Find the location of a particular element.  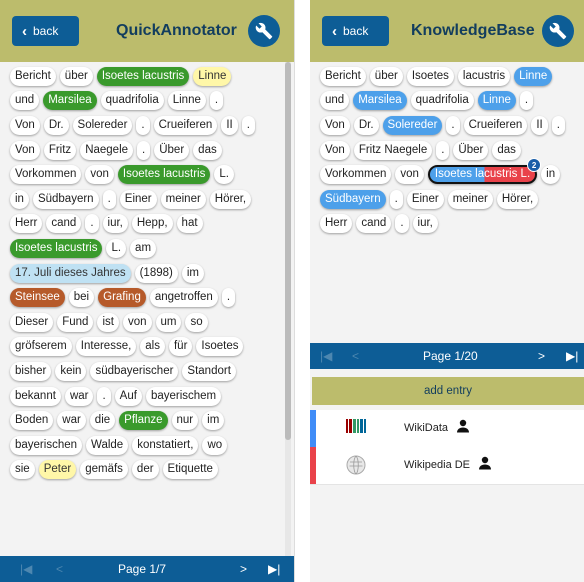

left-back-button: ‹ back is located at coordinates (45, 31).